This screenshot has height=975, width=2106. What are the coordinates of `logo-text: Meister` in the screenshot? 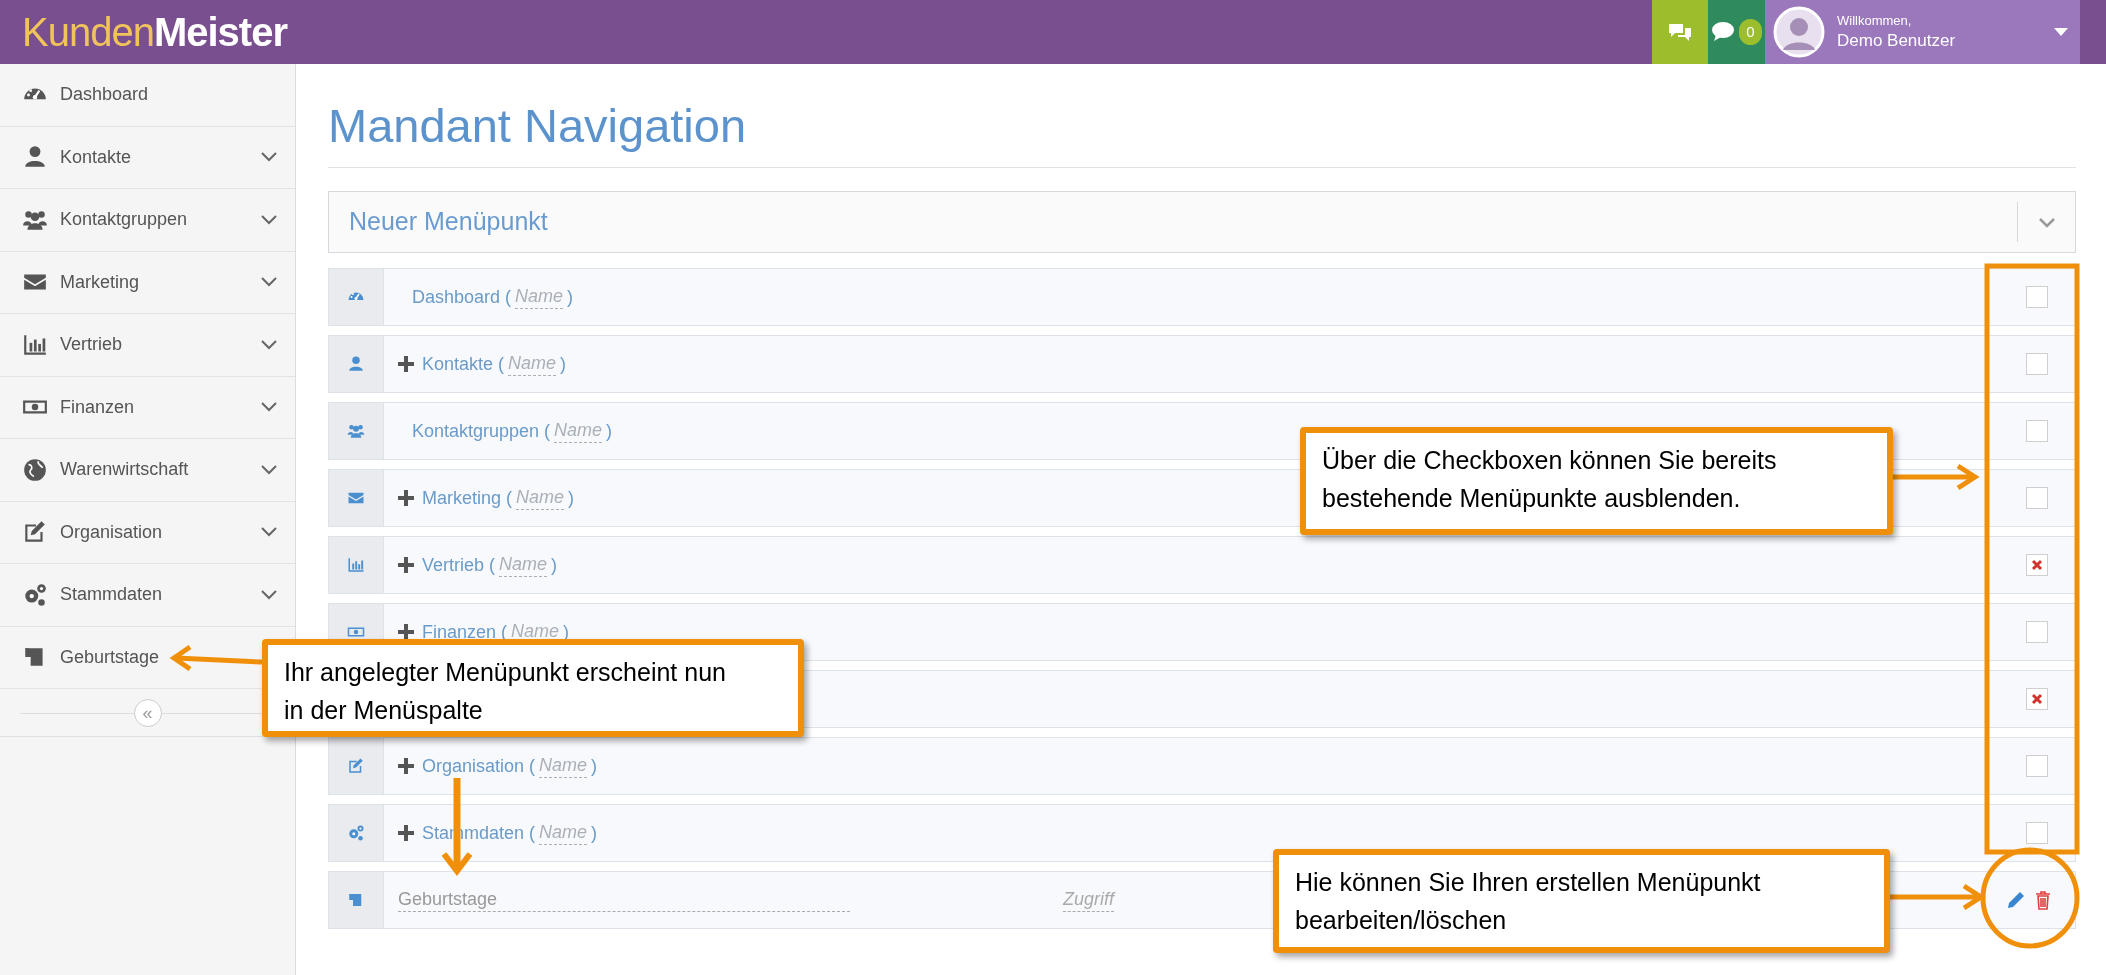 It's located at (220, 32).